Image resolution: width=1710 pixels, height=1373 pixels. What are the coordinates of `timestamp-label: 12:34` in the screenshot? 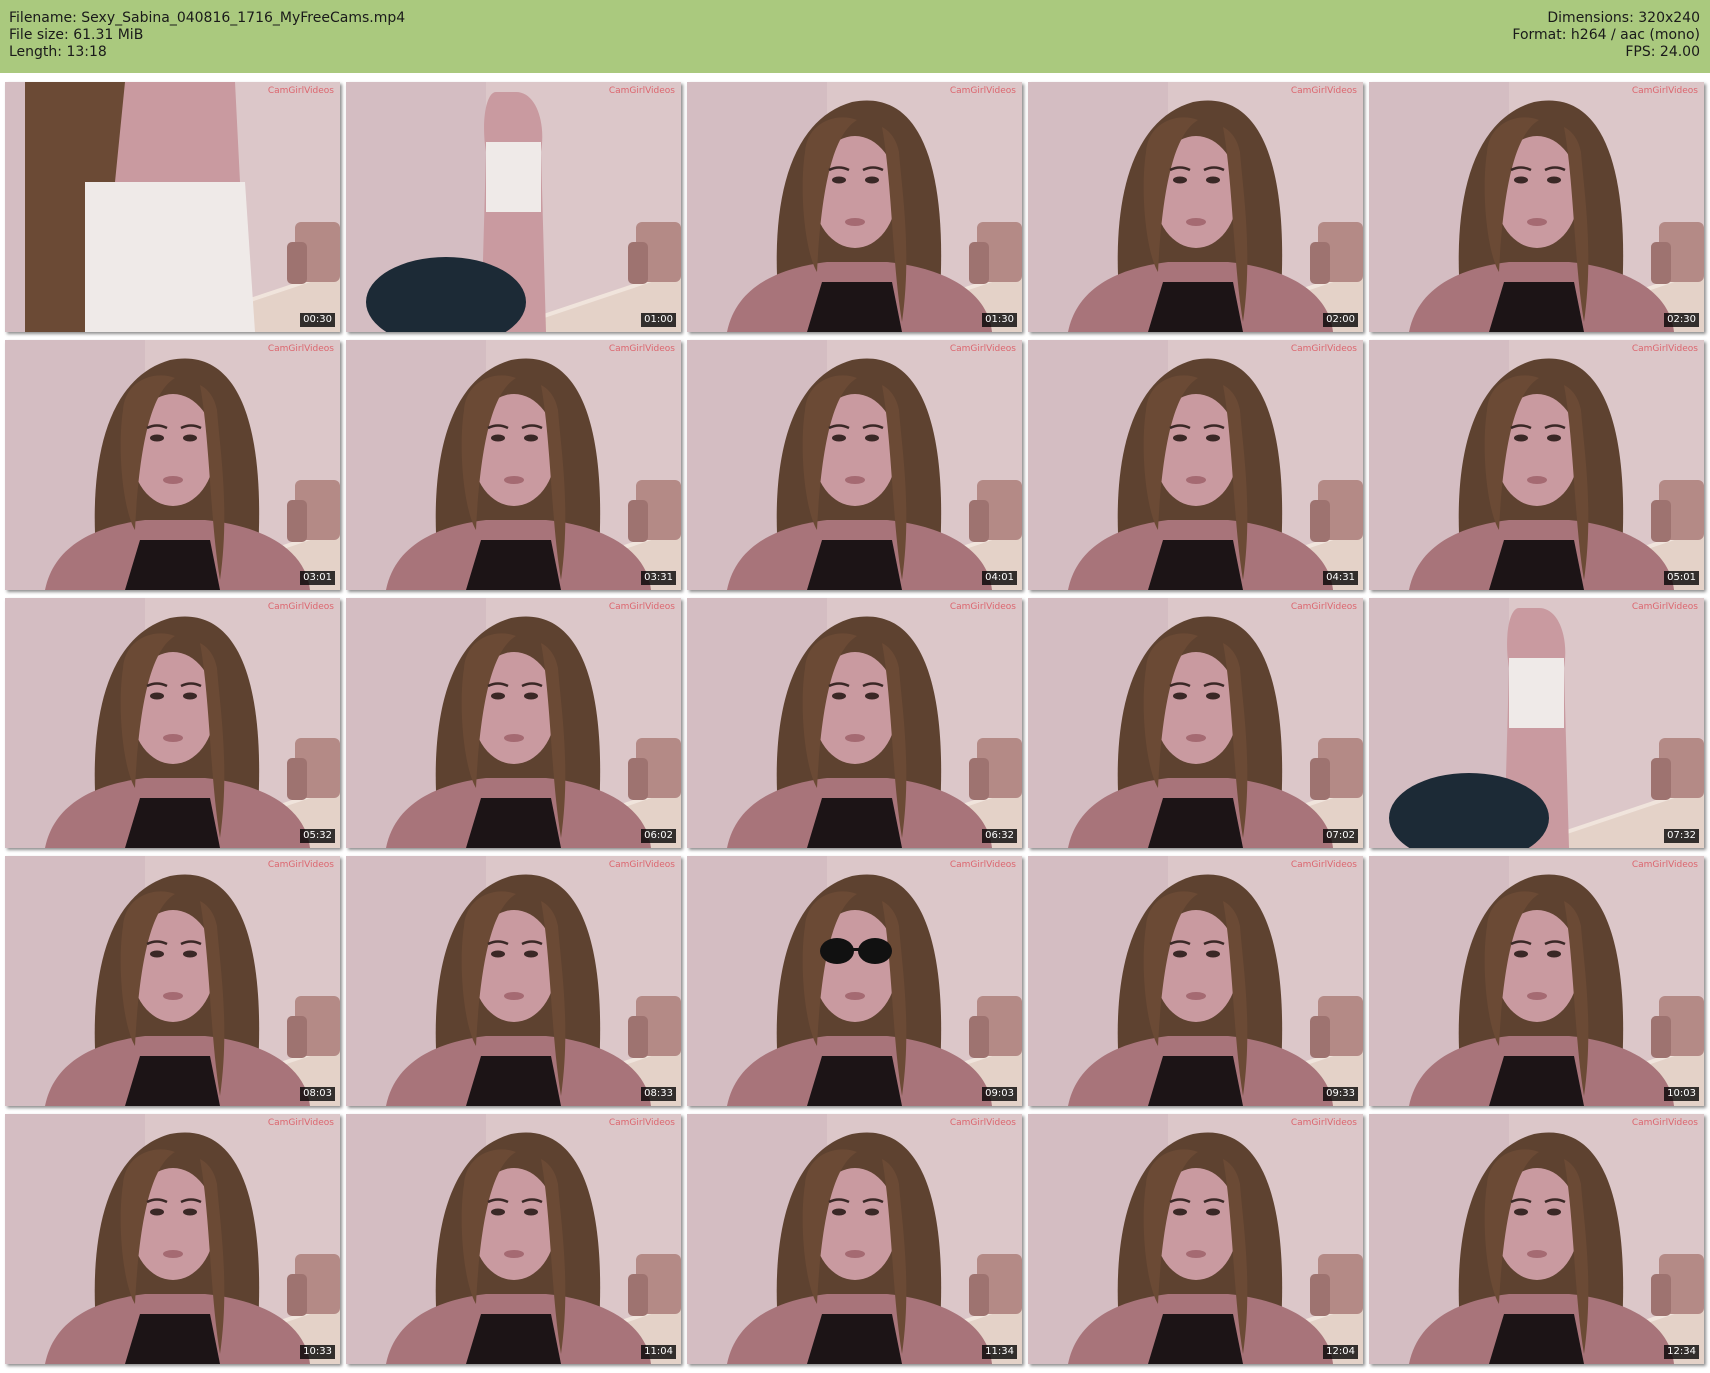 It's located at (1681, 1352).